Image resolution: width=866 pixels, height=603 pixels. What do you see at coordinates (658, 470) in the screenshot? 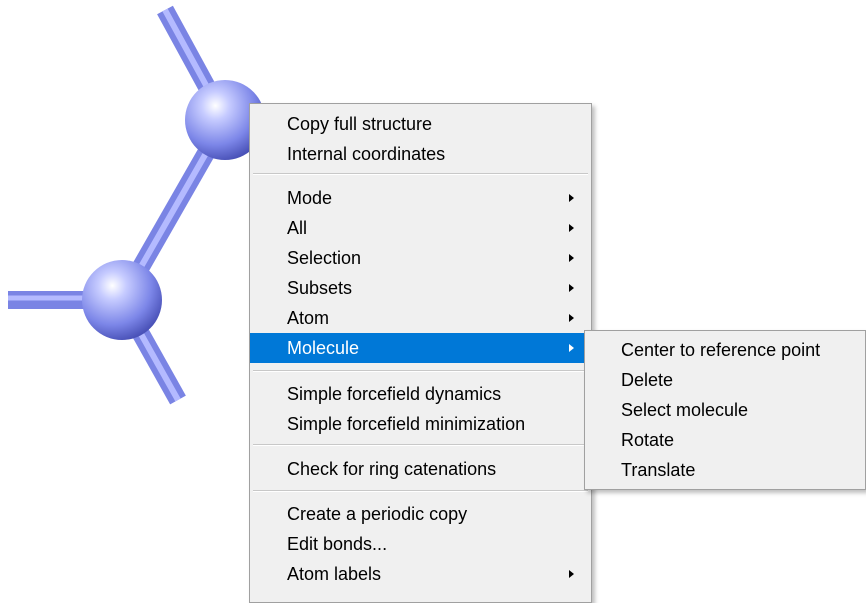
I see `menu-item-label: Translate` at bounding box center [658, 470].